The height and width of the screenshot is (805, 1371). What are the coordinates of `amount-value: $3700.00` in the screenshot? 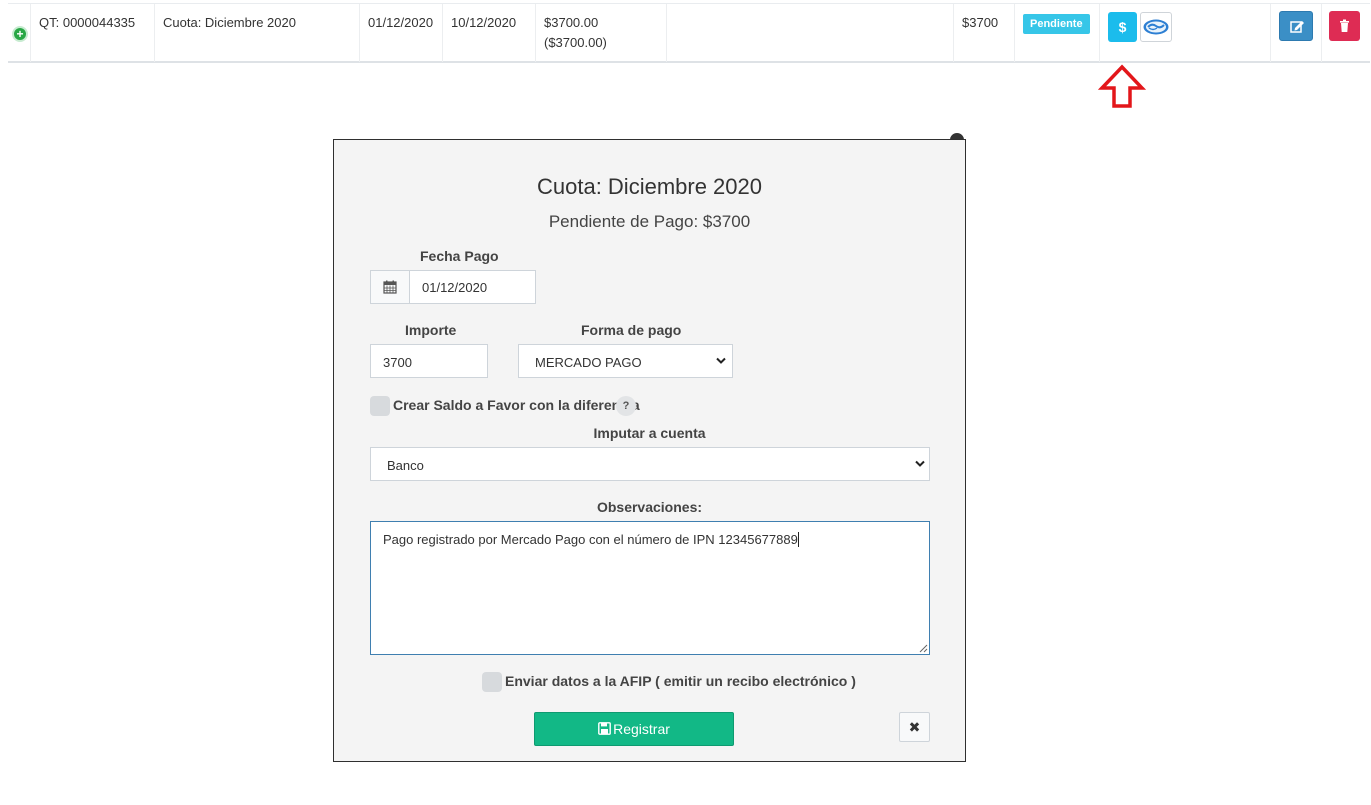 It's located at (571, 22).